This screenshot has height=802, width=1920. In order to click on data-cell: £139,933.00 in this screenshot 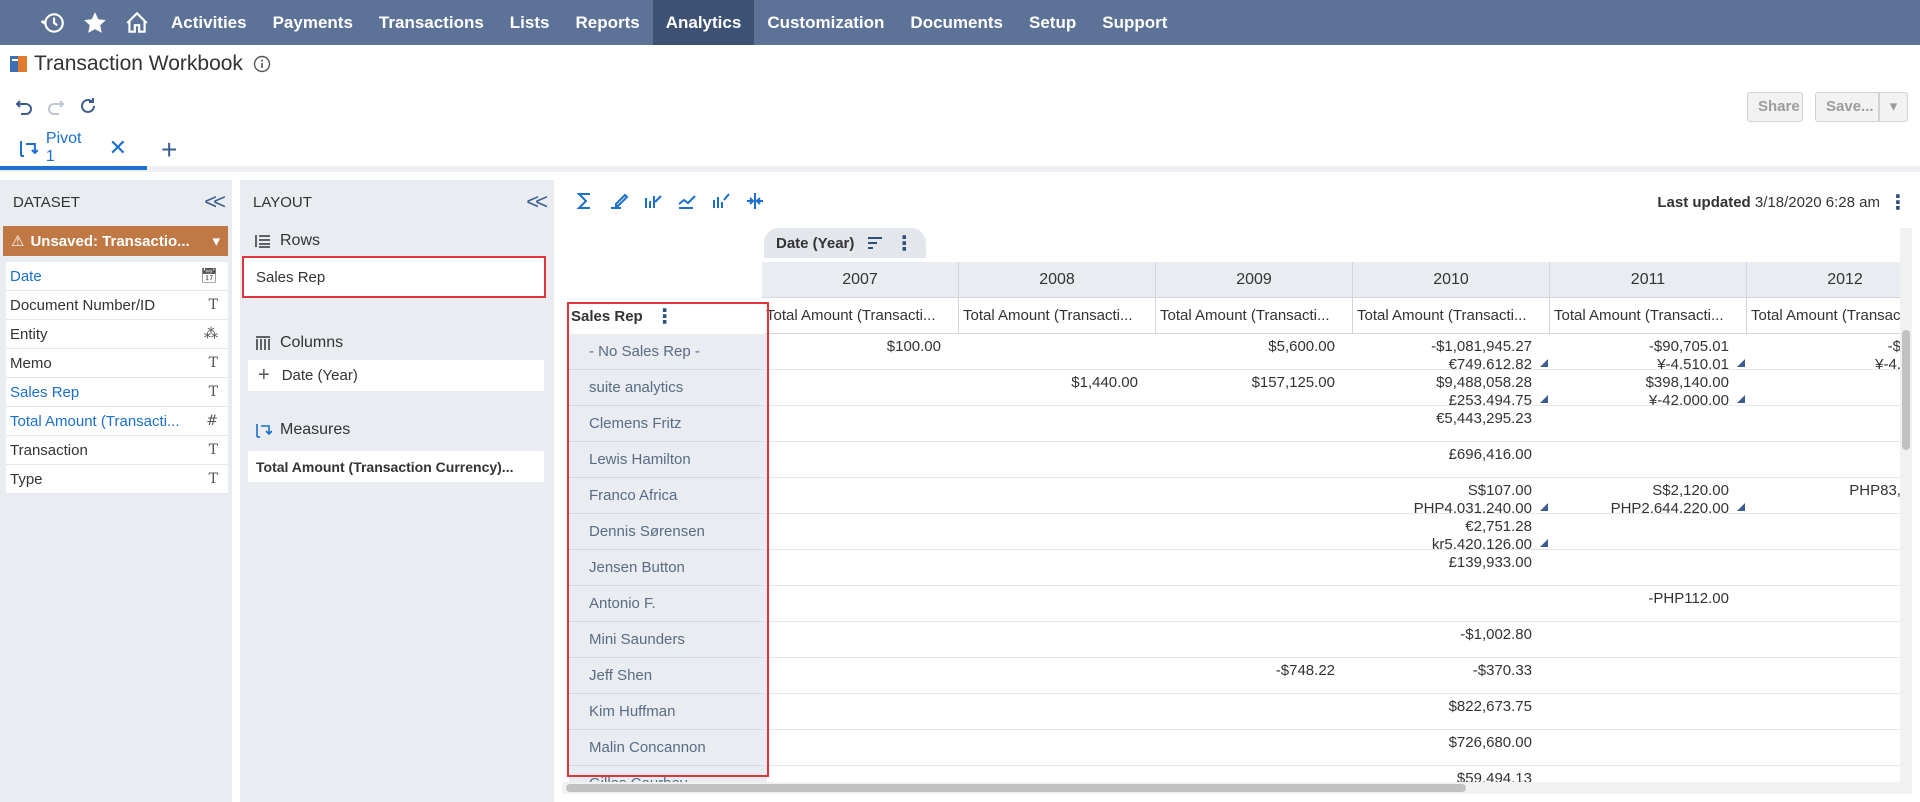, I will do `click(1451, 568)`.